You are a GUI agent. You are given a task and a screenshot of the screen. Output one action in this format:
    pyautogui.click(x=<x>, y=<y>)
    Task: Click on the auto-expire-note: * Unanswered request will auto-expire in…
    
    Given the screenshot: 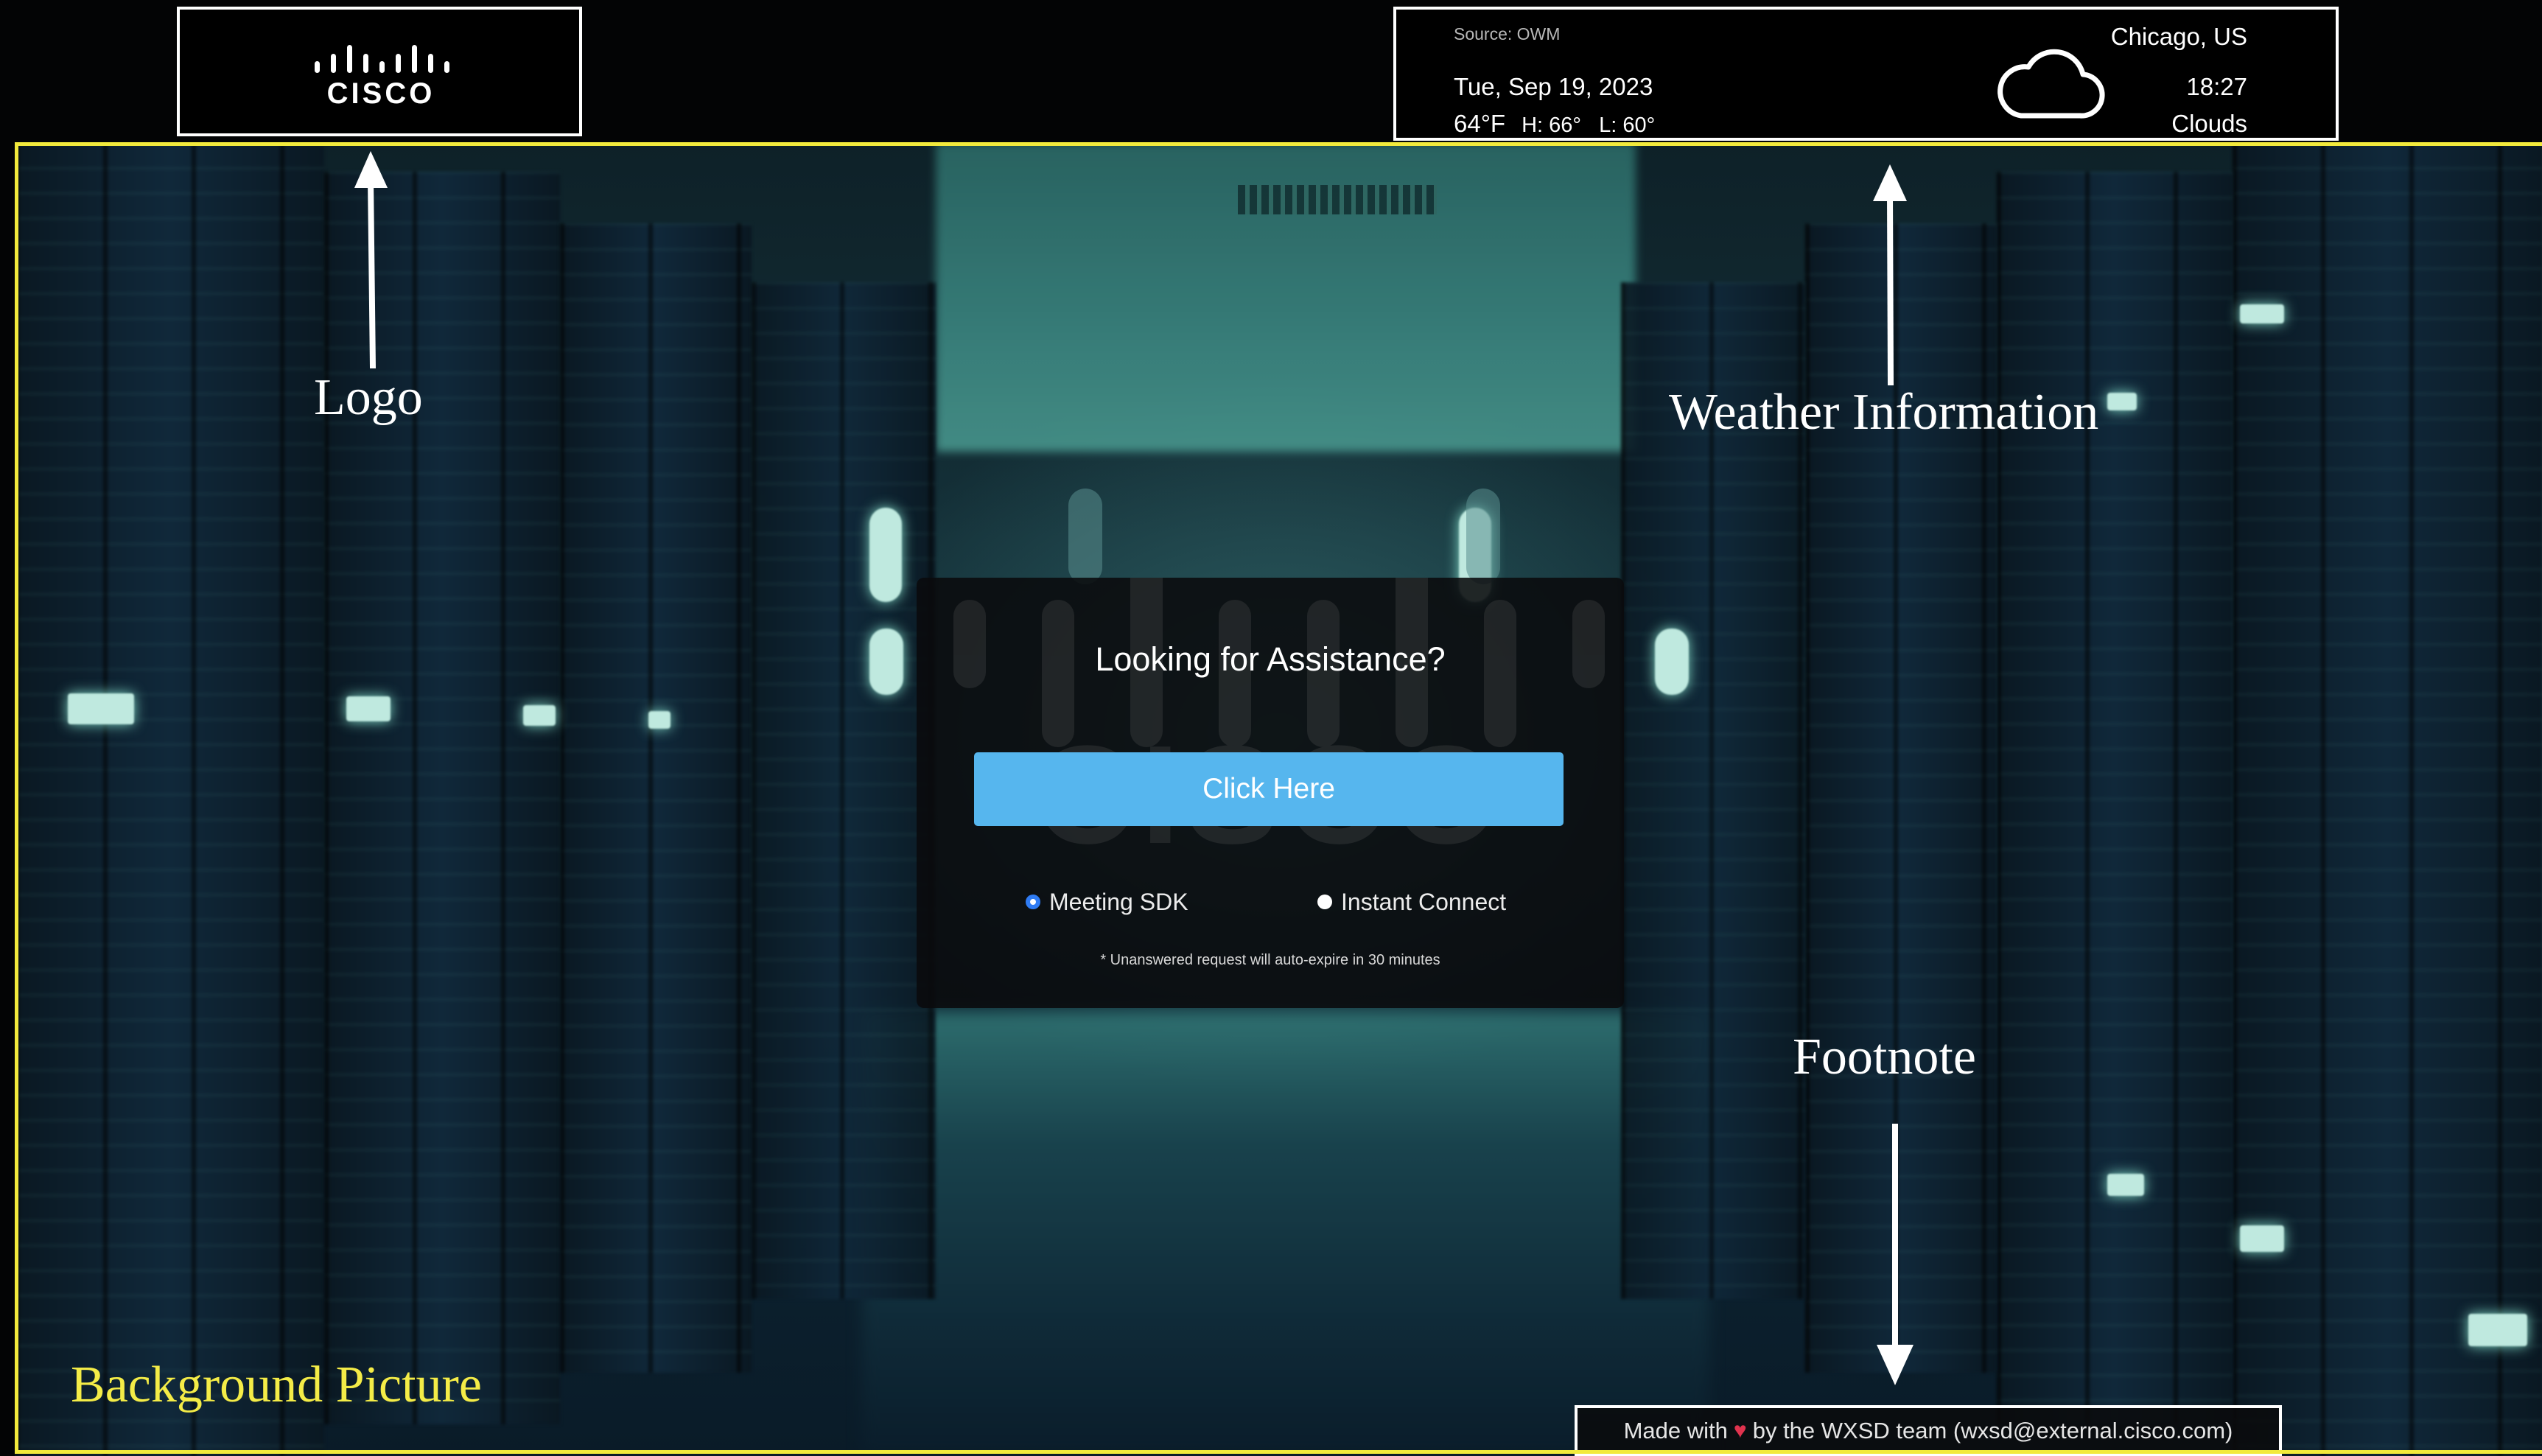 What is the action you would take?
    pyautogui.click(x=1270, y=960)
    